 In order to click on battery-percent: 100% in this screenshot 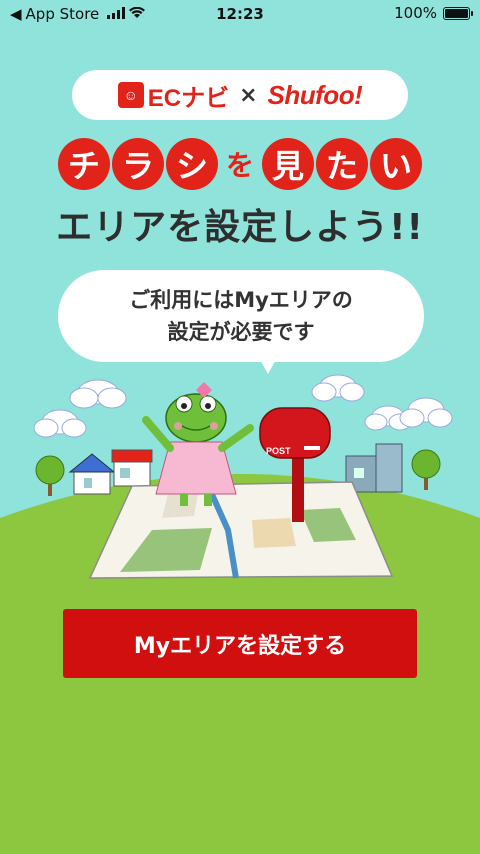, I will do `click(415, 13)`.